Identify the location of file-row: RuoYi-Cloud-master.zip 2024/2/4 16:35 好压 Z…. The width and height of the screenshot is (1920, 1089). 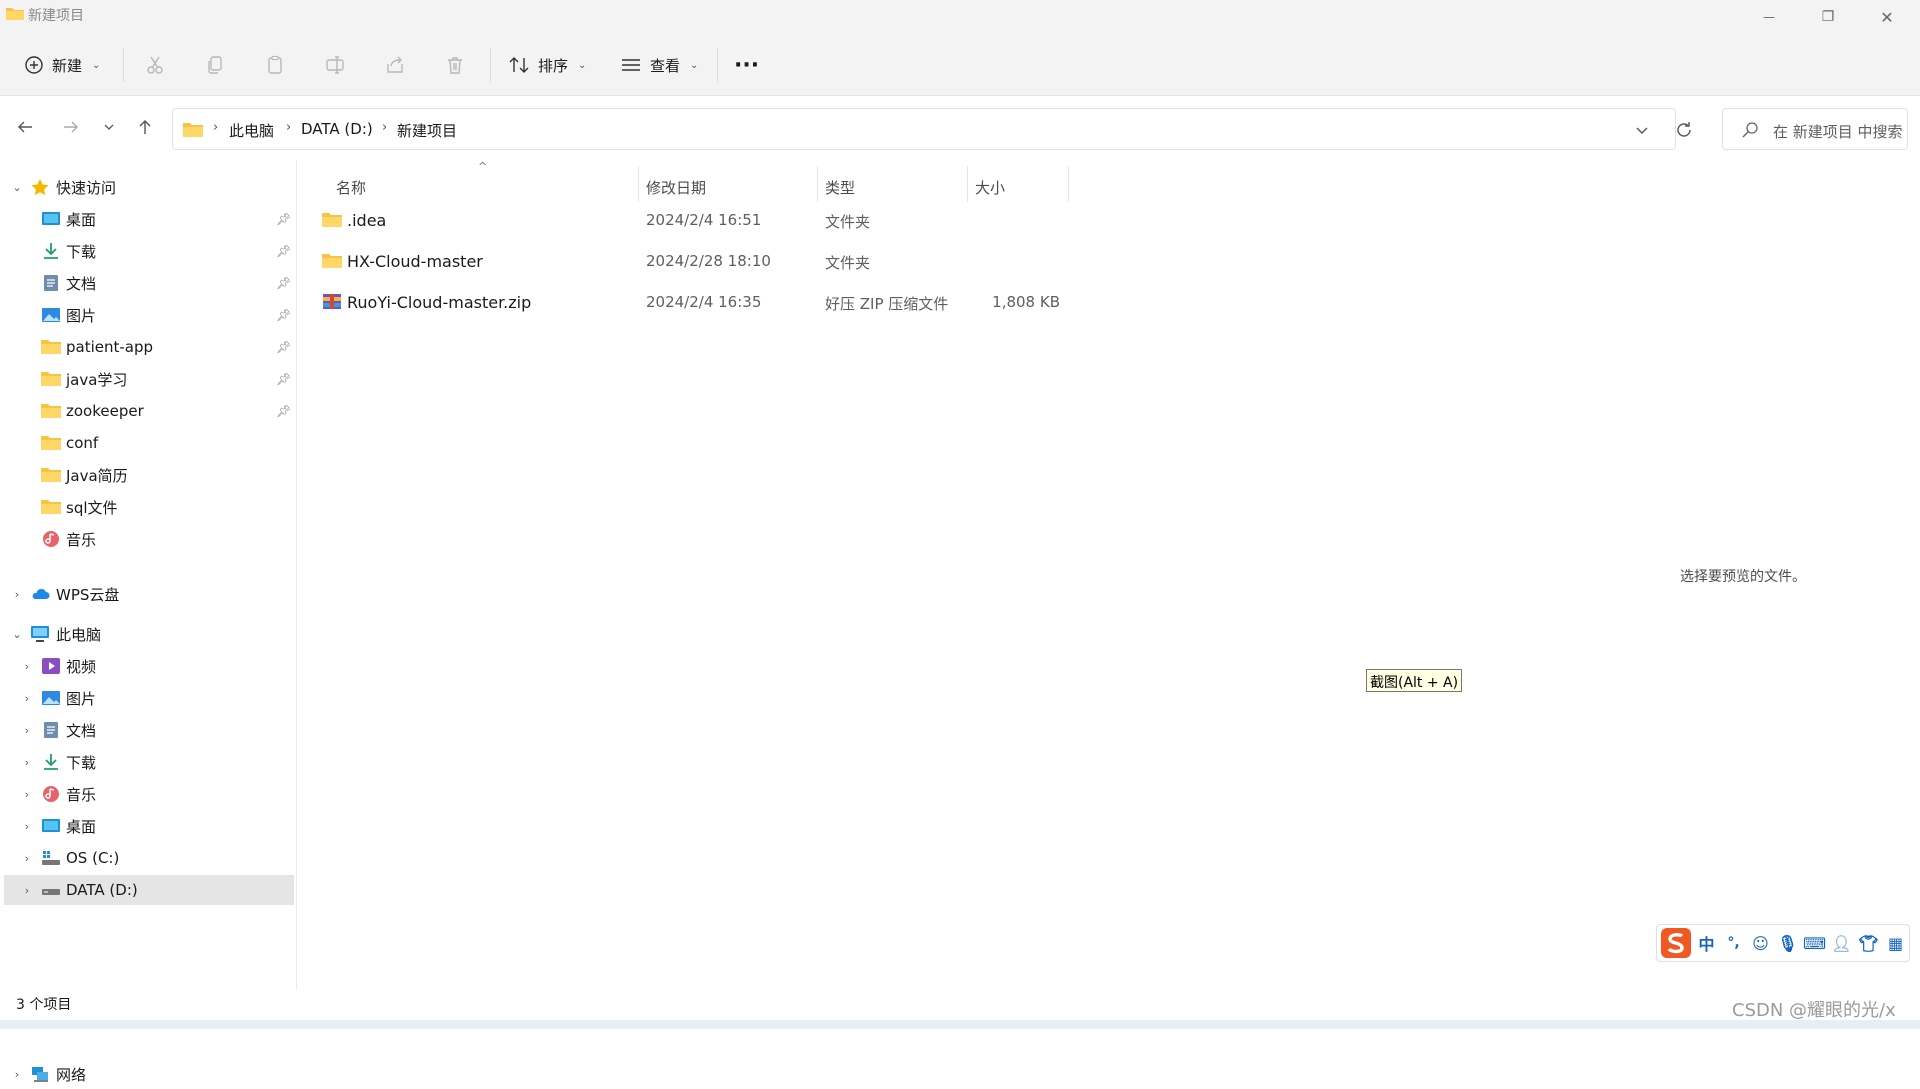
(836, 302).